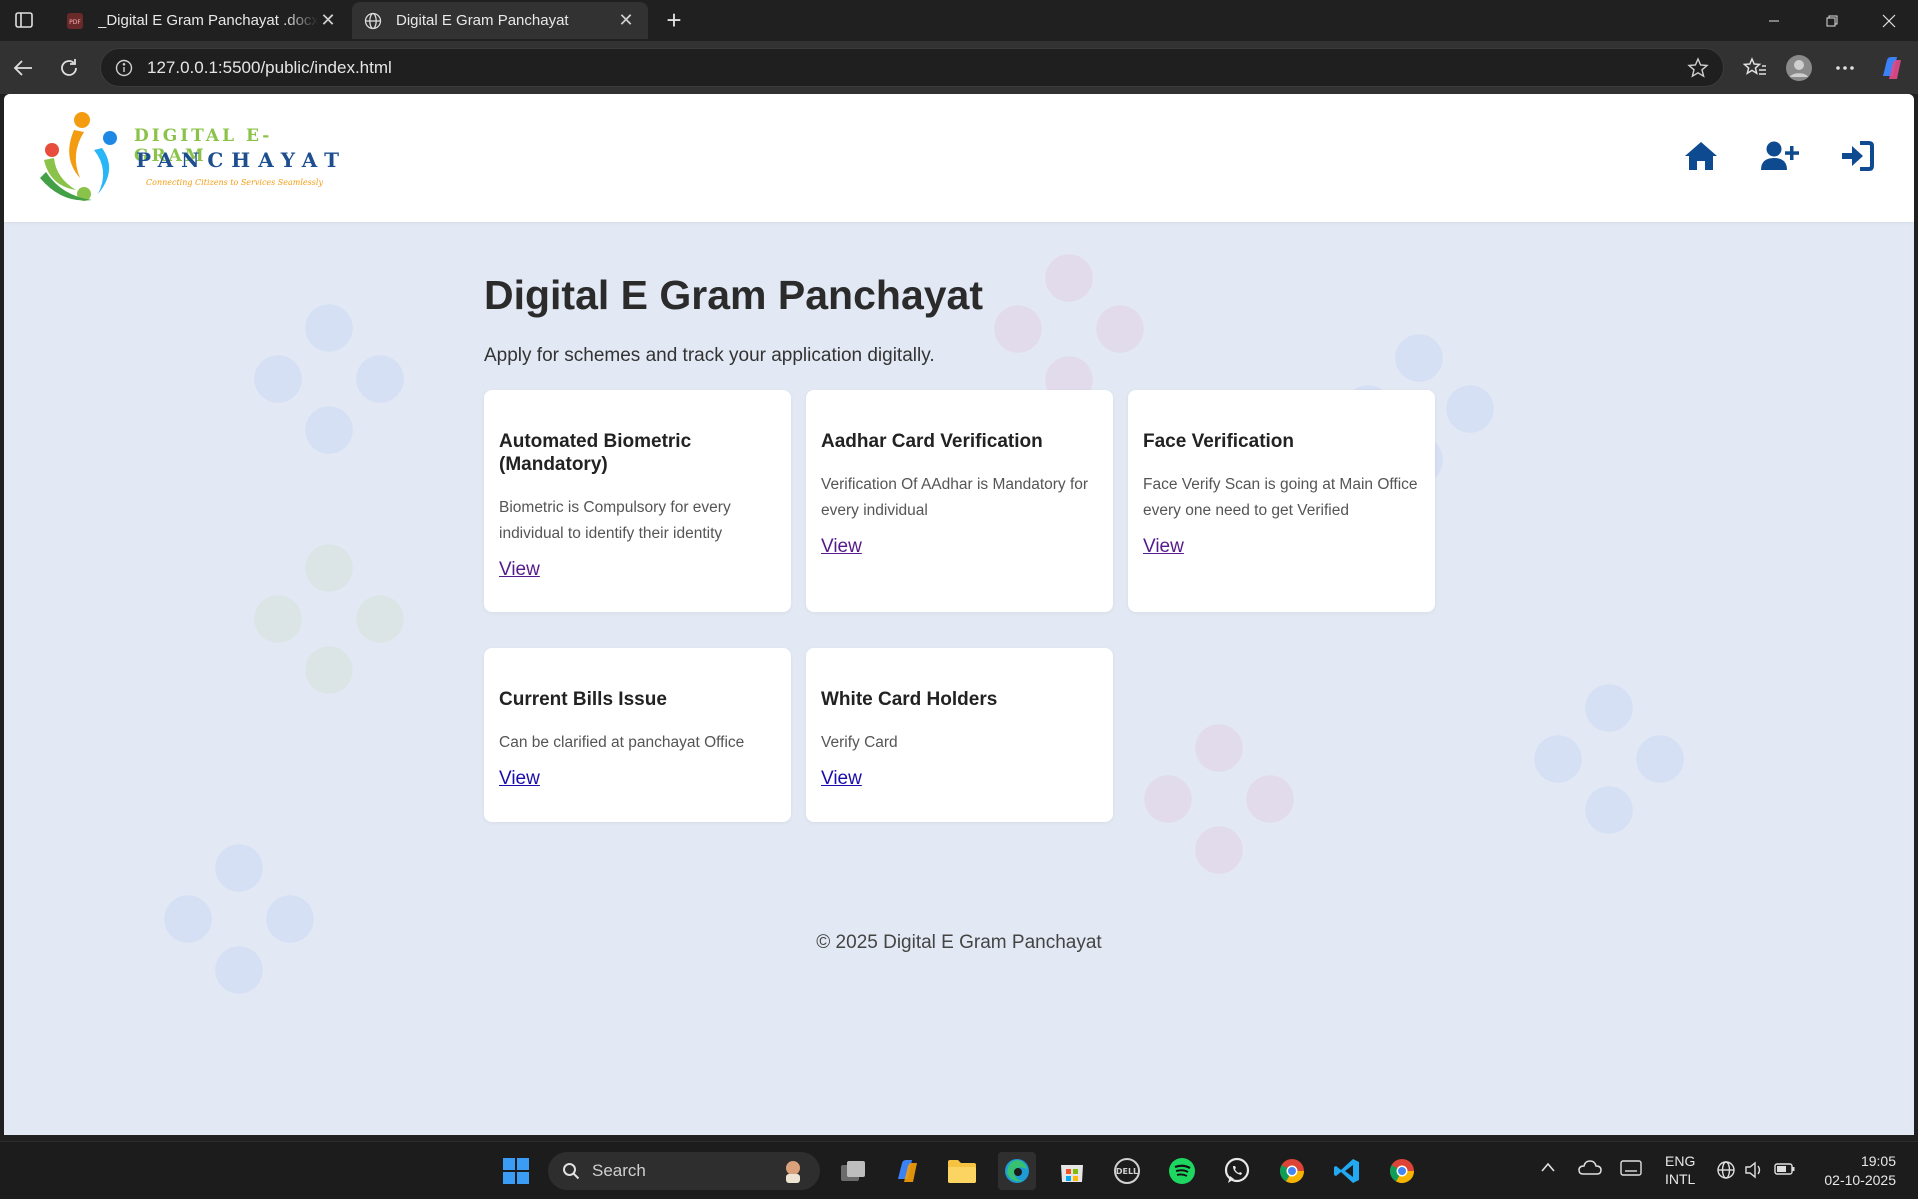  I want to click on new-tab-icon: +, so click(674, 20).